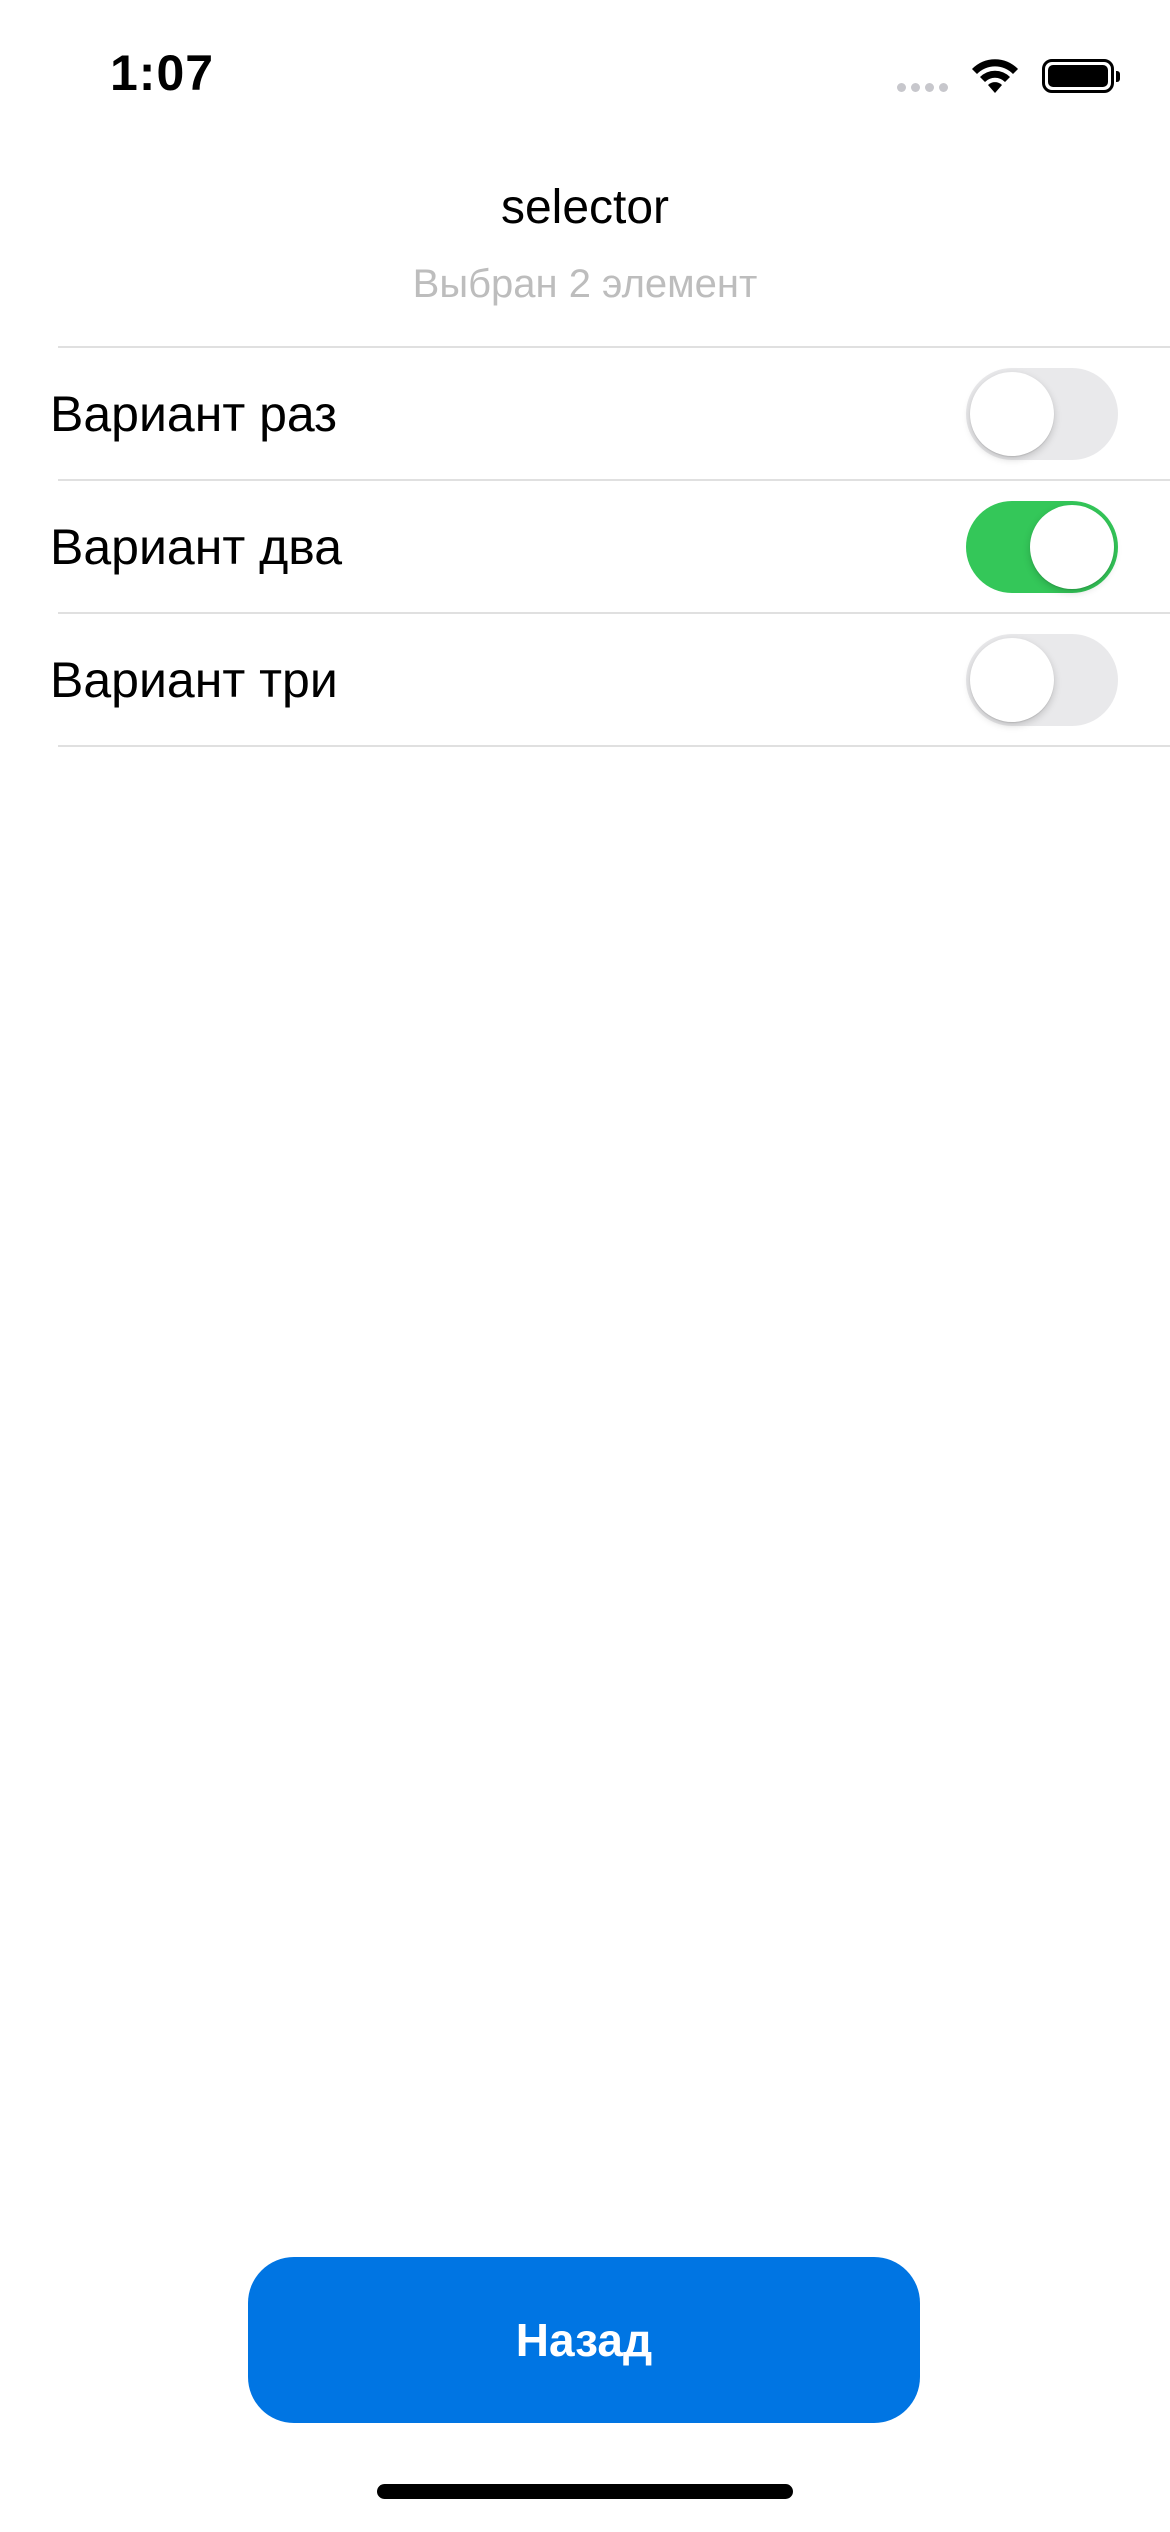  Describe the element at coordinates (162, 73) in the screenshot. I see `status-time: 1:07` at that location.